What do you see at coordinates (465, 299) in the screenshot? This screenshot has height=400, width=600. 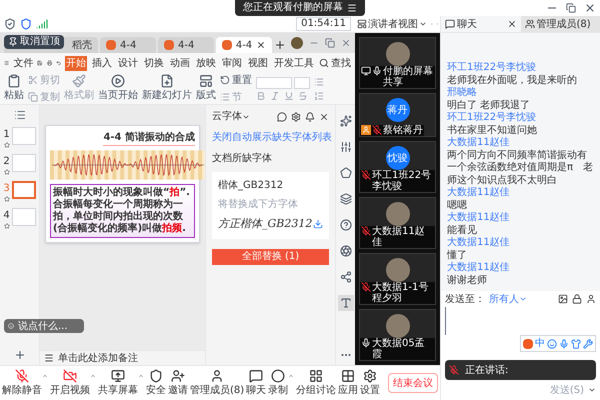 I see `send-to-label: 发送至：` at bounding box center [465, 299].